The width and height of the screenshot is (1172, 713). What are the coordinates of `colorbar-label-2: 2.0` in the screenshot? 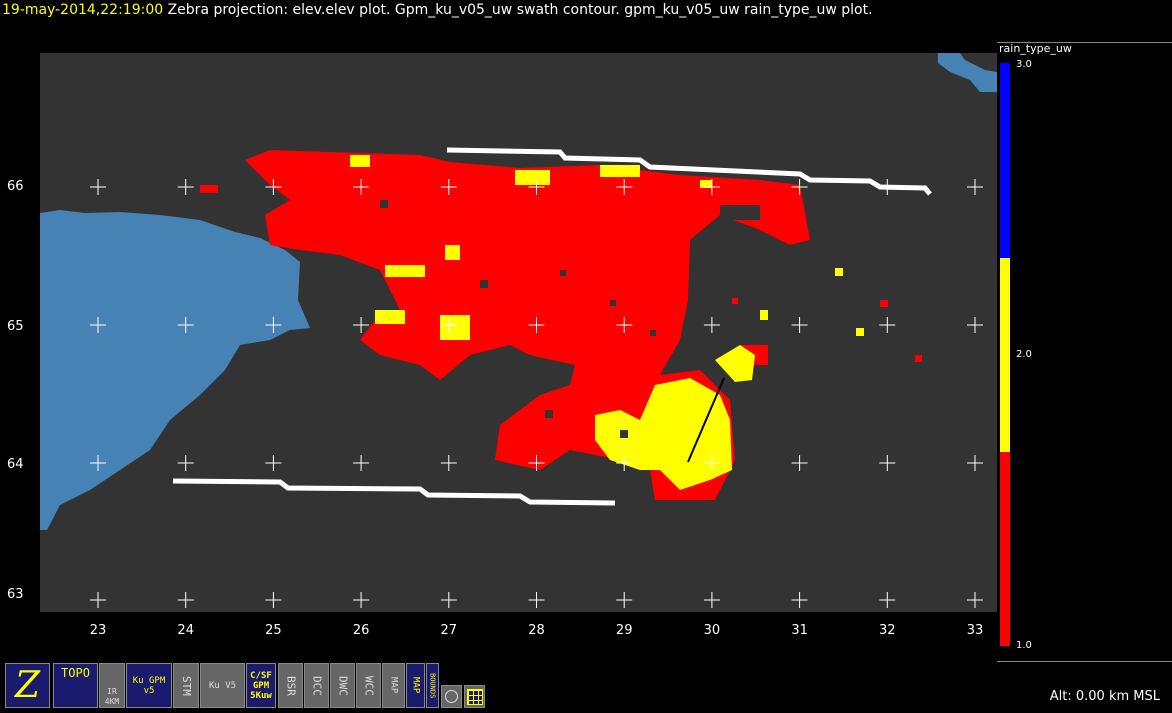 It's located at (1024, 354).